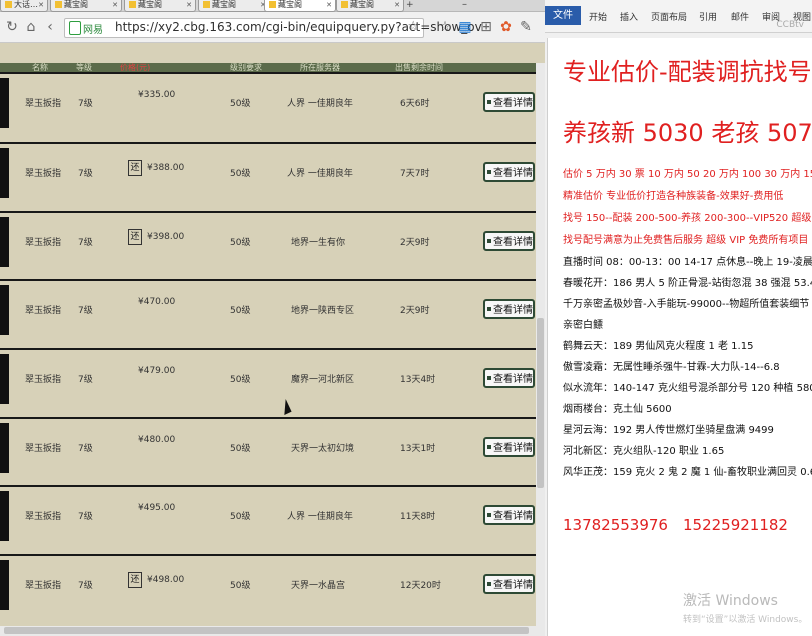  I want to click on tab-insert: 插入, so click(629, 16).